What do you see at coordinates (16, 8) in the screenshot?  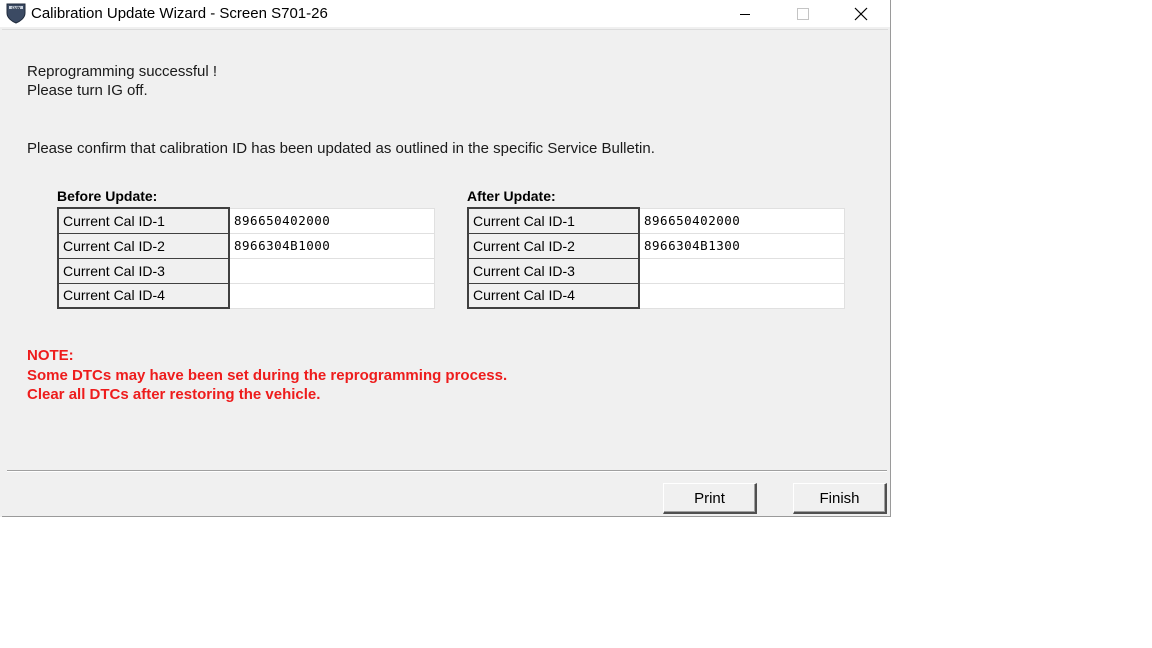 I see `svg-text: CUW` at bounding box center [16, 8].